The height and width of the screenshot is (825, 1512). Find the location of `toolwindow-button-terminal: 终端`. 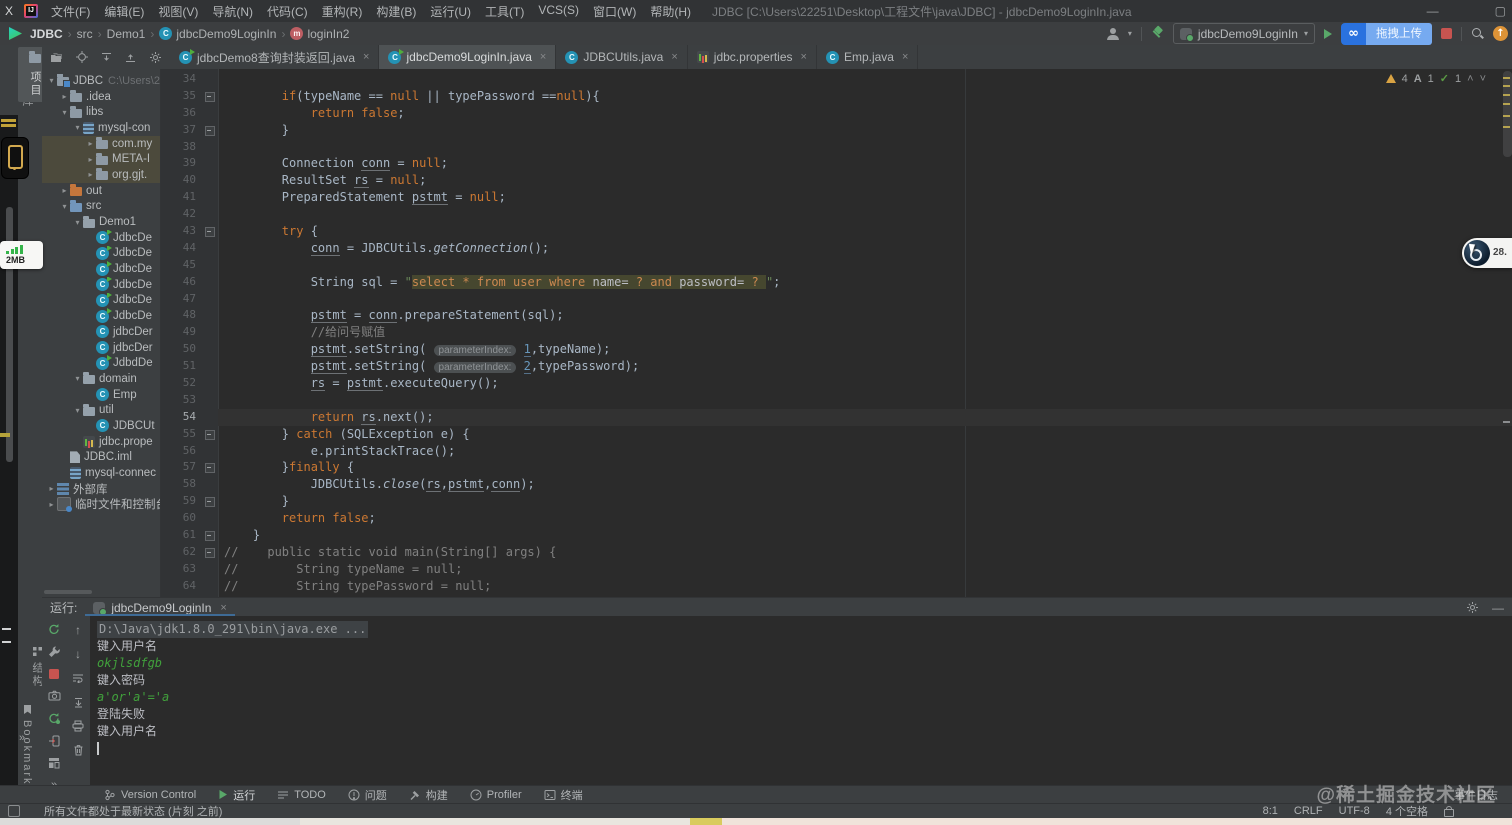

toolwindow-button-terminal: 终端 is located at coordinates (563, 795).